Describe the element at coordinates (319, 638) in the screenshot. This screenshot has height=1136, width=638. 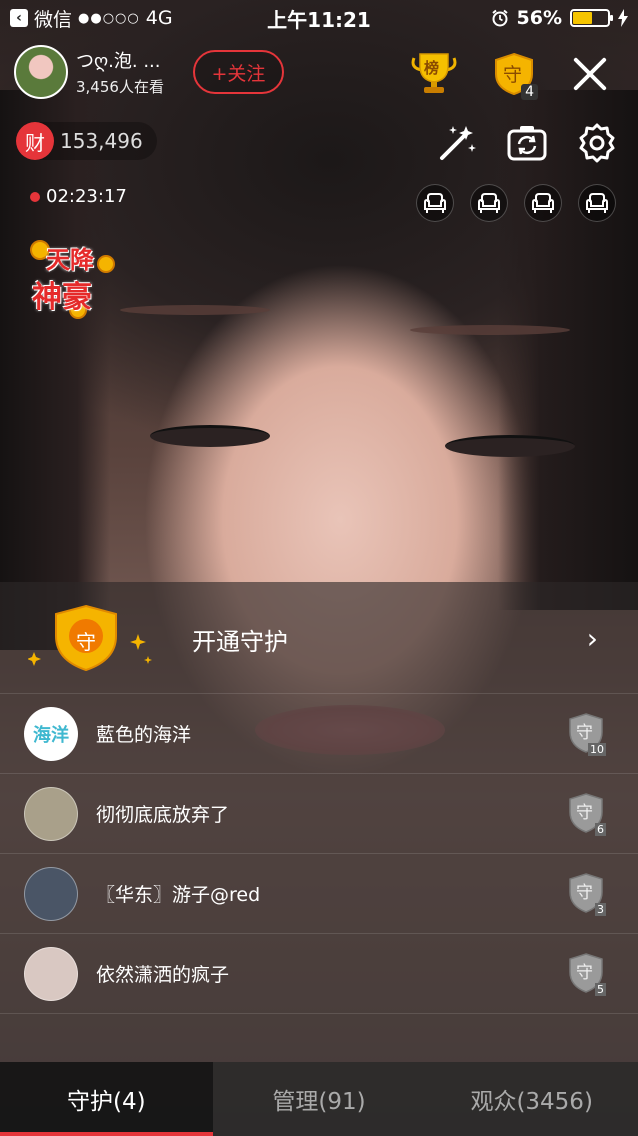
I see `open-guard-row: 守 开通守护 ›` at that location.